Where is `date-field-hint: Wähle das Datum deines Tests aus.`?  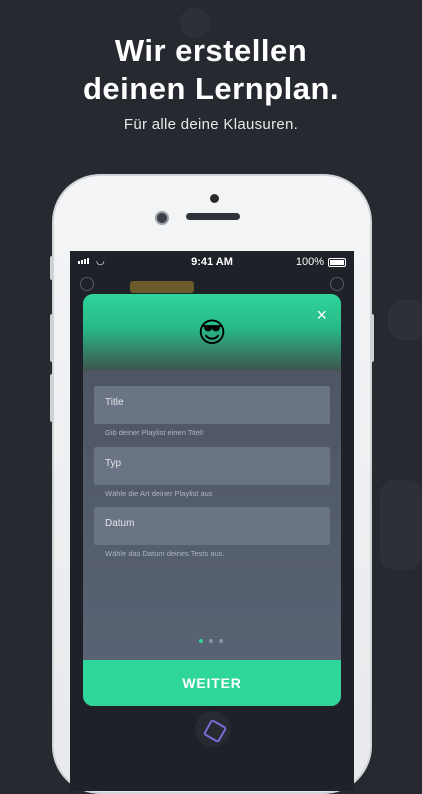 date-field-hint: Wähle das Datum deines Tests aus. is located at coordinates (165, 553).